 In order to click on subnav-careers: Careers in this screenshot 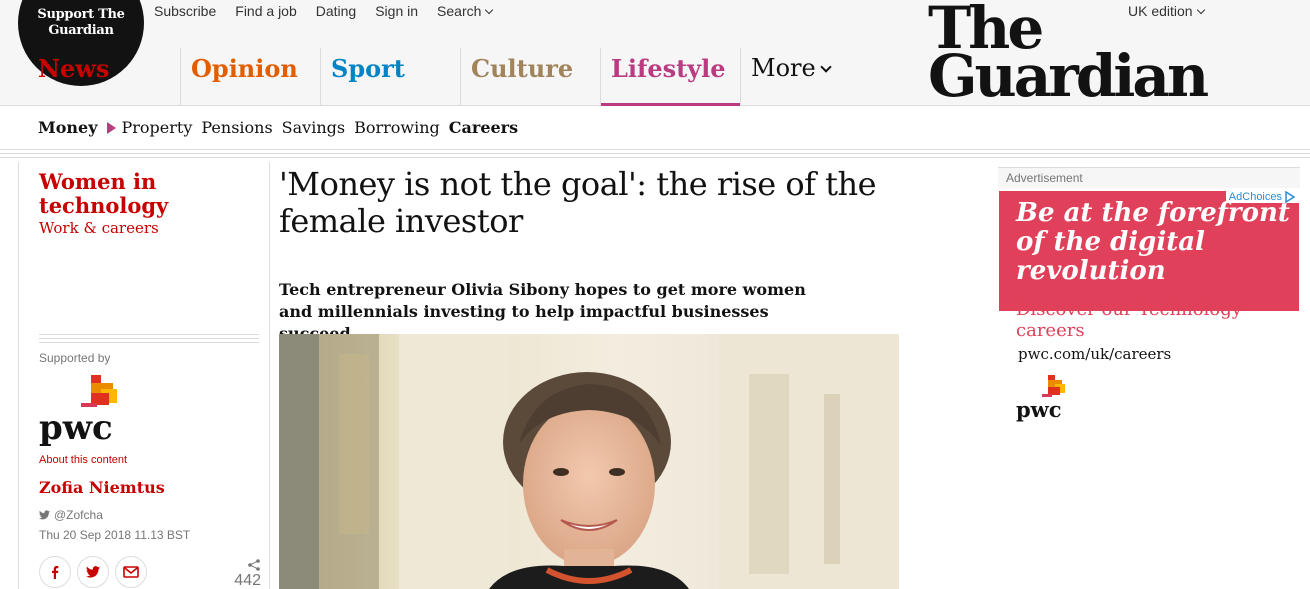, I will do `click(483, 127)`.